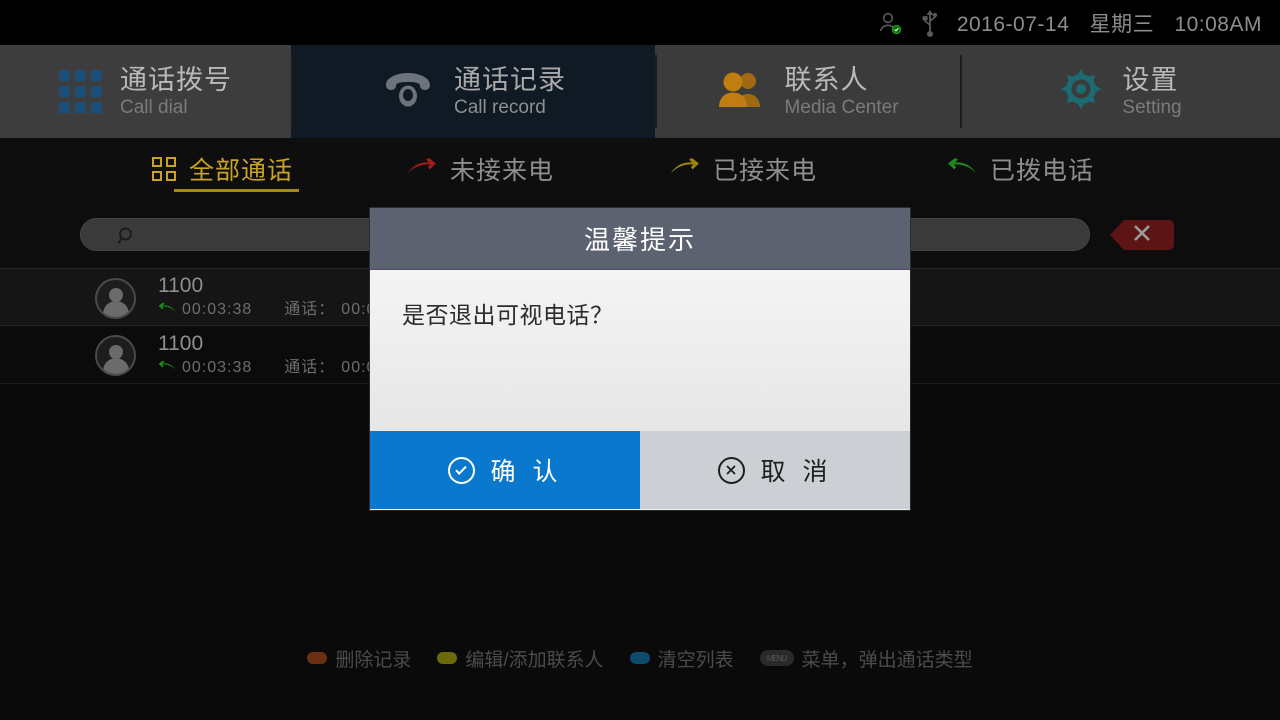 The width and height of the screenshot is (1280, 720). I want to click on arrow-missed-icon, so click(422, 169).